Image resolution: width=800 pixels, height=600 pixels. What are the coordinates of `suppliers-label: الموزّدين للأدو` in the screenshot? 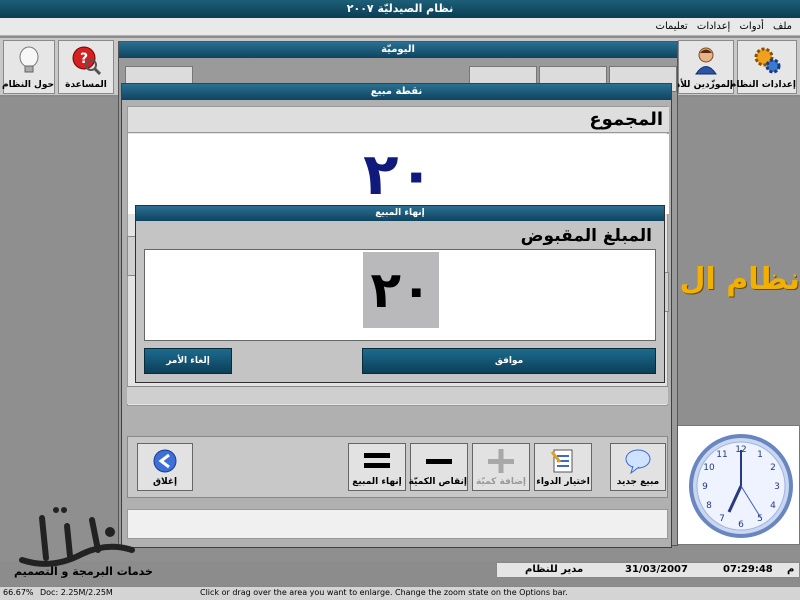 It's located at (701, 85).